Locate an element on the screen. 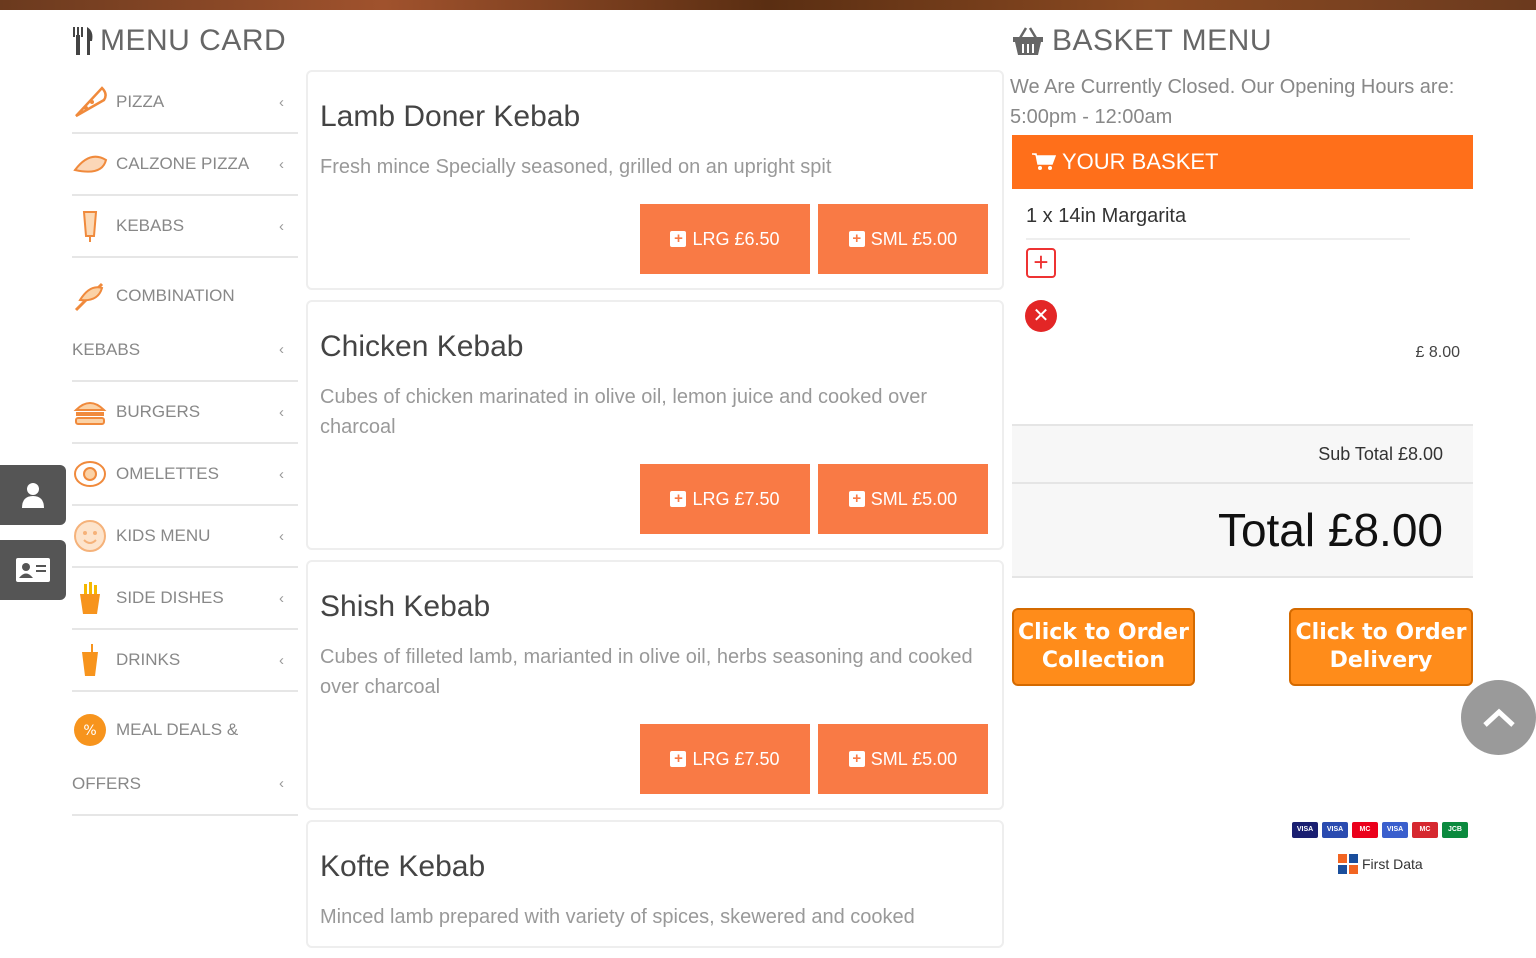 This screenshot has height=958, width=1536. category-kids-menu: KIDS MENU ‹ is located at coordinates (185, 537).